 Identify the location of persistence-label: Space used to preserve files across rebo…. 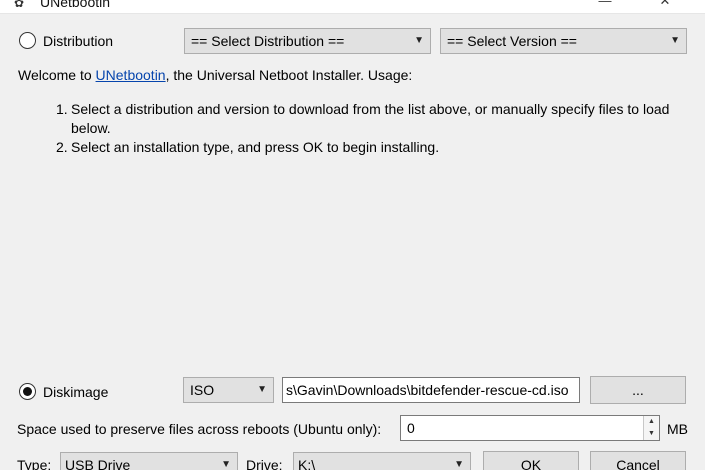
(199, 429).